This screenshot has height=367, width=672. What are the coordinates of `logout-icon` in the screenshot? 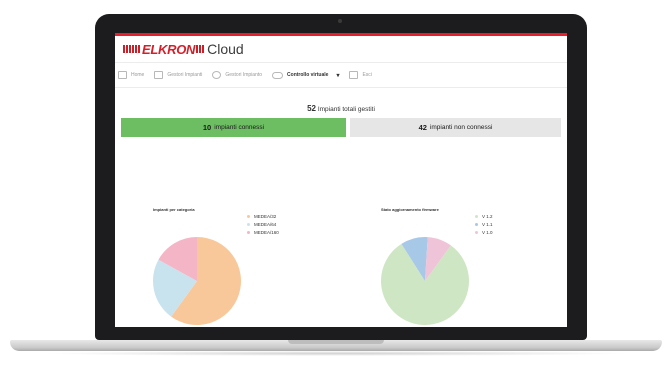 It's located at (354, 75).